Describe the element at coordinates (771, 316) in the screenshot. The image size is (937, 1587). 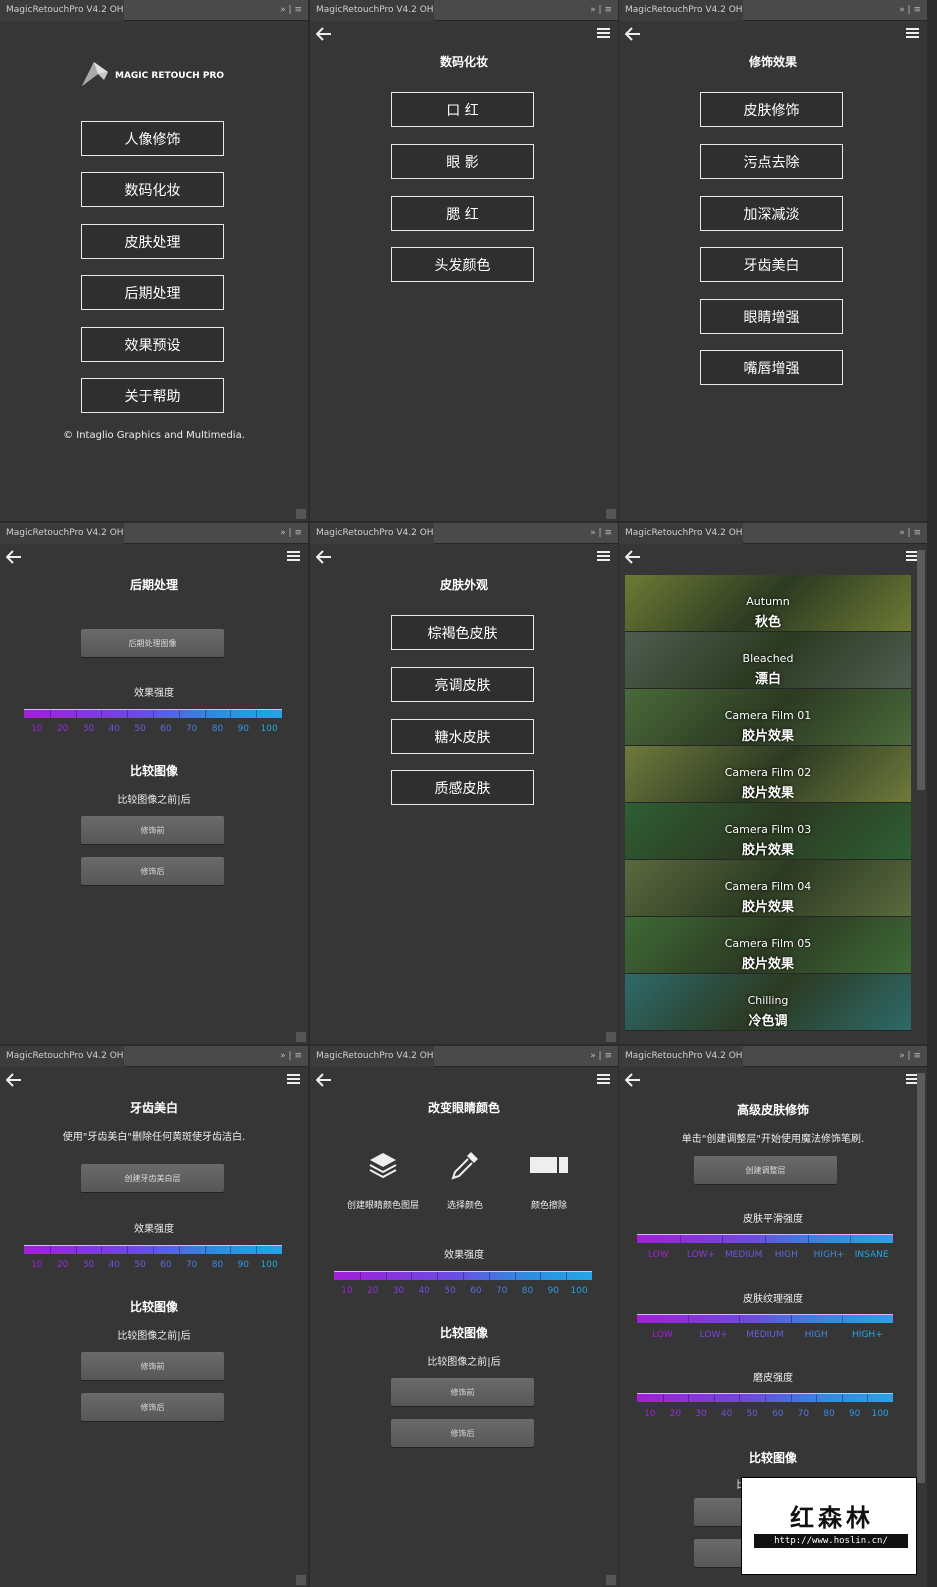
I see `retouch-button: 眼睛增强` at that location.